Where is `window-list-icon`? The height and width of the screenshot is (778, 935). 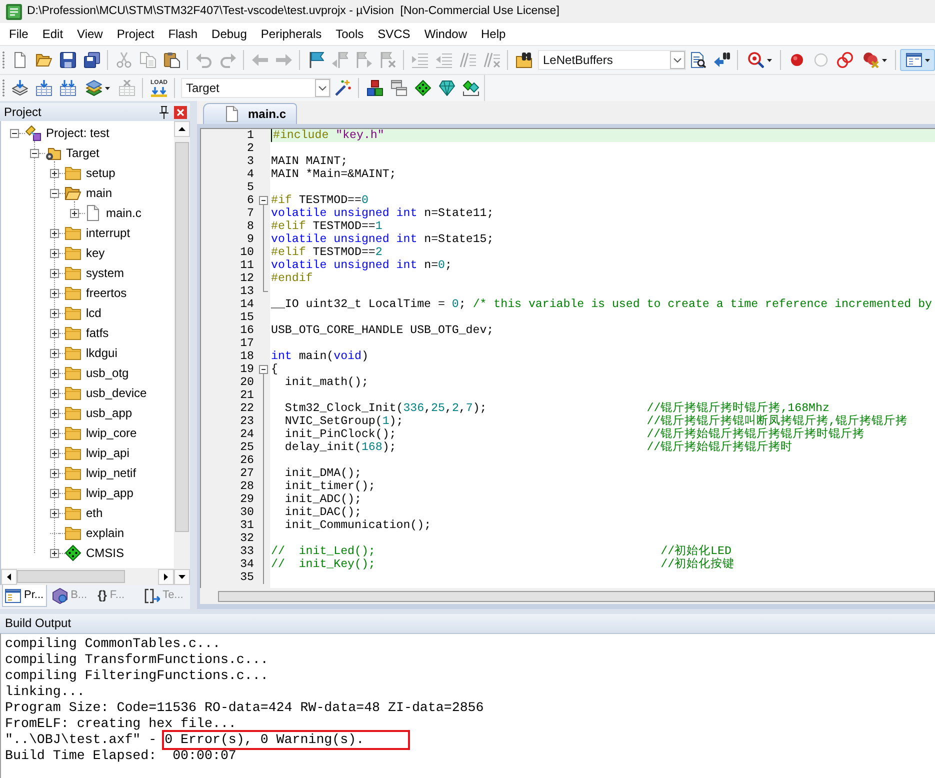 window-list-icon is located at coordinates (13, 596).